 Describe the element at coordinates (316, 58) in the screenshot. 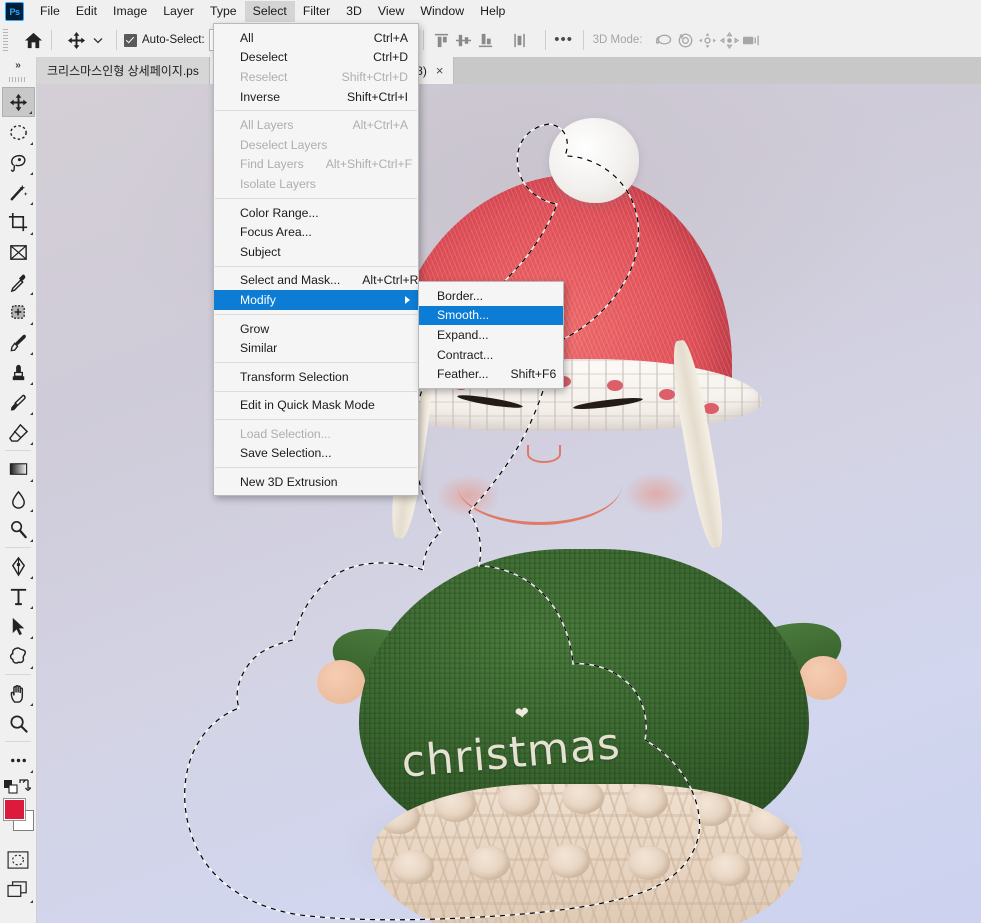

I see `menu-item-deselect: Deselect Ctrl+D` at that location.